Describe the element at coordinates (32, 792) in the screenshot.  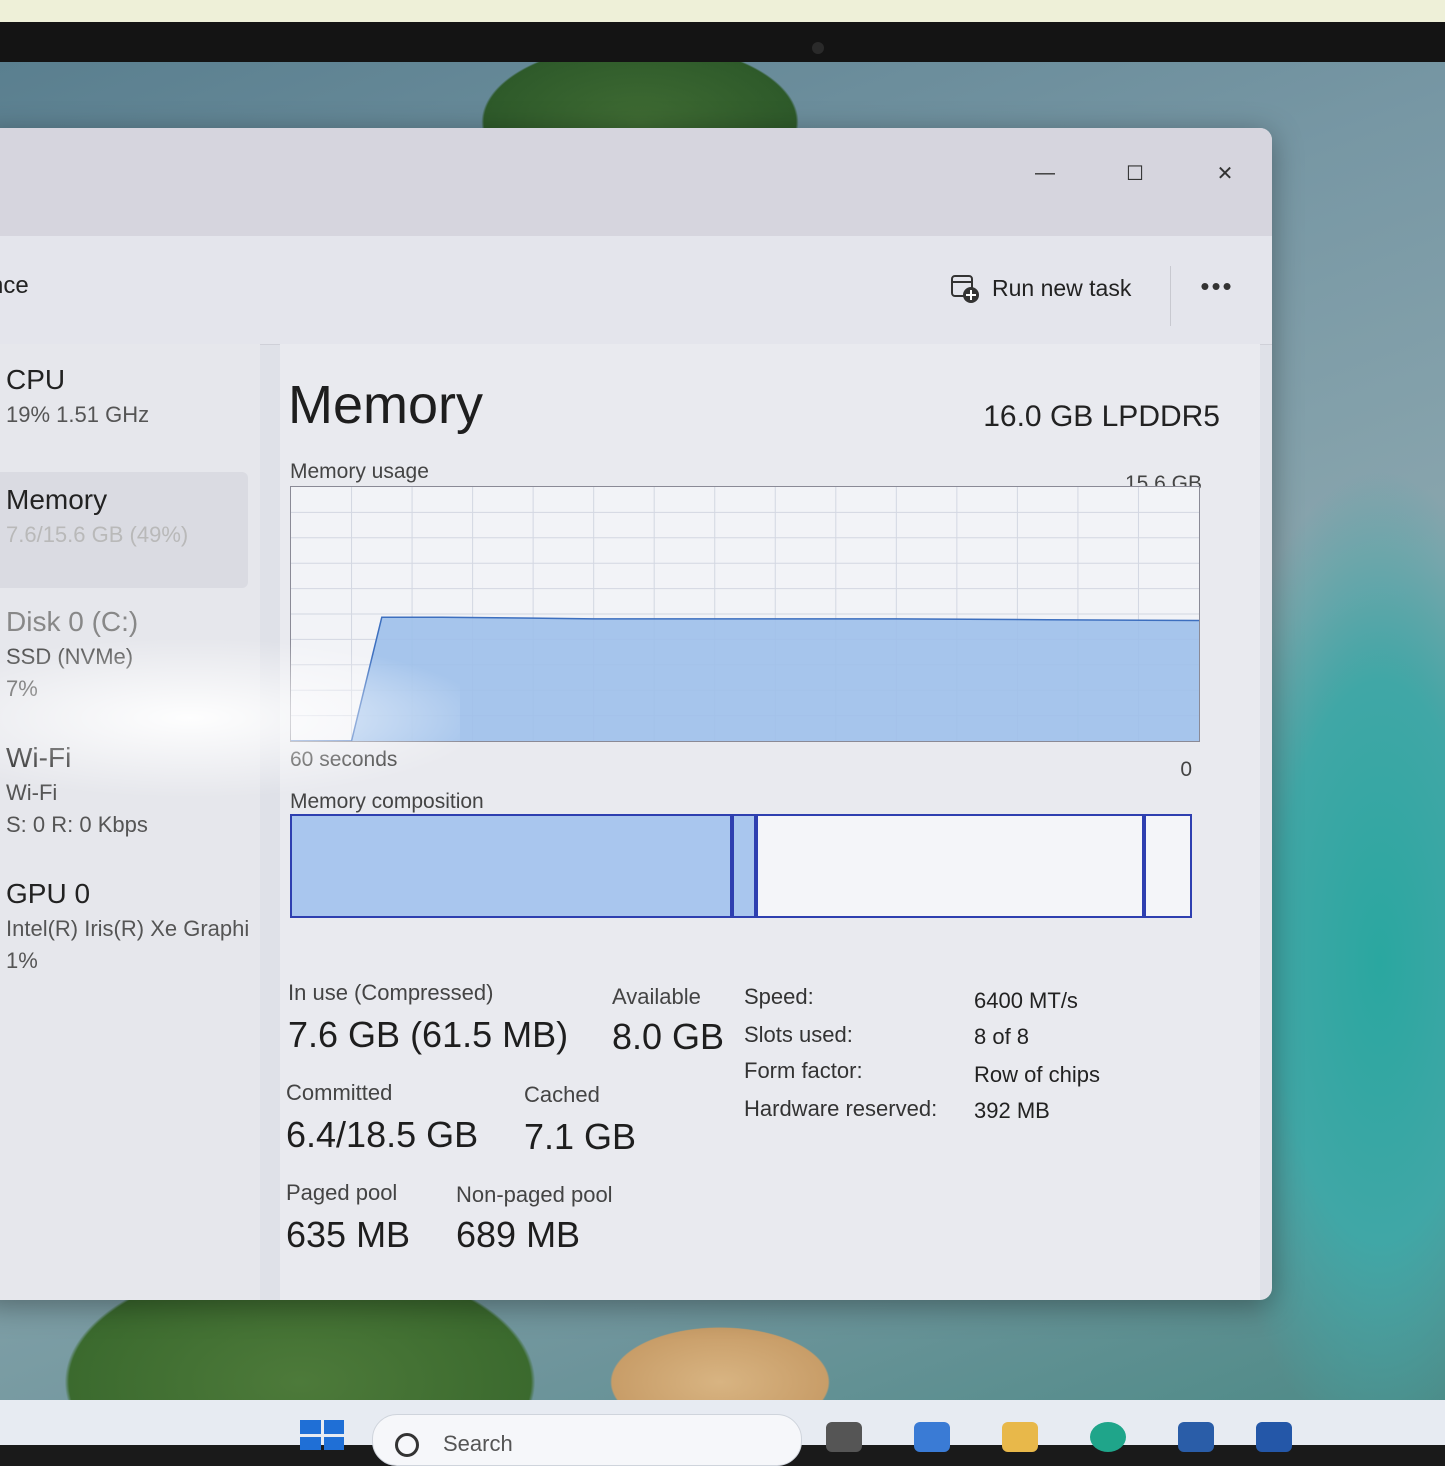
I see `sidebar-item-sub: Wi-Fi` at that location.